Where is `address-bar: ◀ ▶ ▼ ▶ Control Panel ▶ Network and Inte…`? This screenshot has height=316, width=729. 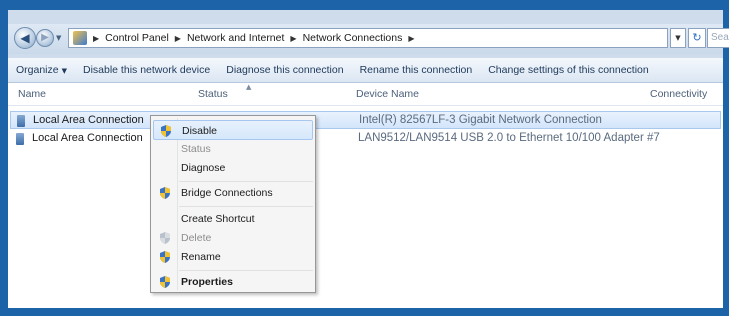
address-bar: ◀ ▶ ▼ ▶ Control Panel ▶ Network and Inte… is located at coordinates (368, 39).